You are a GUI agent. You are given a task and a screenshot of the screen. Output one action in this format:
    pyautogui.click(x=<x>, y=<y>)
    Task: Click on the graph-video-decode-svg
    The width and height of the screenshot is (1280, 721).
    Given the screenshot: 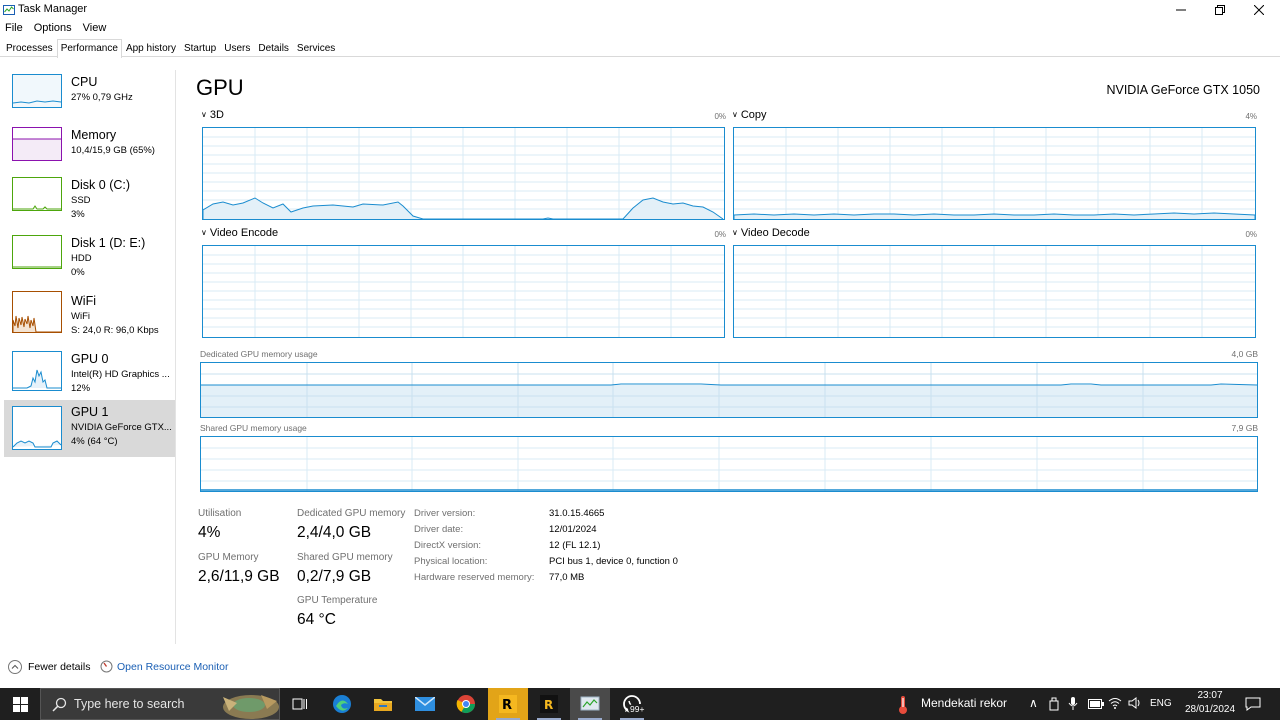 What is the action you would take?
    pyautogui.click(x=994, y=291)
    